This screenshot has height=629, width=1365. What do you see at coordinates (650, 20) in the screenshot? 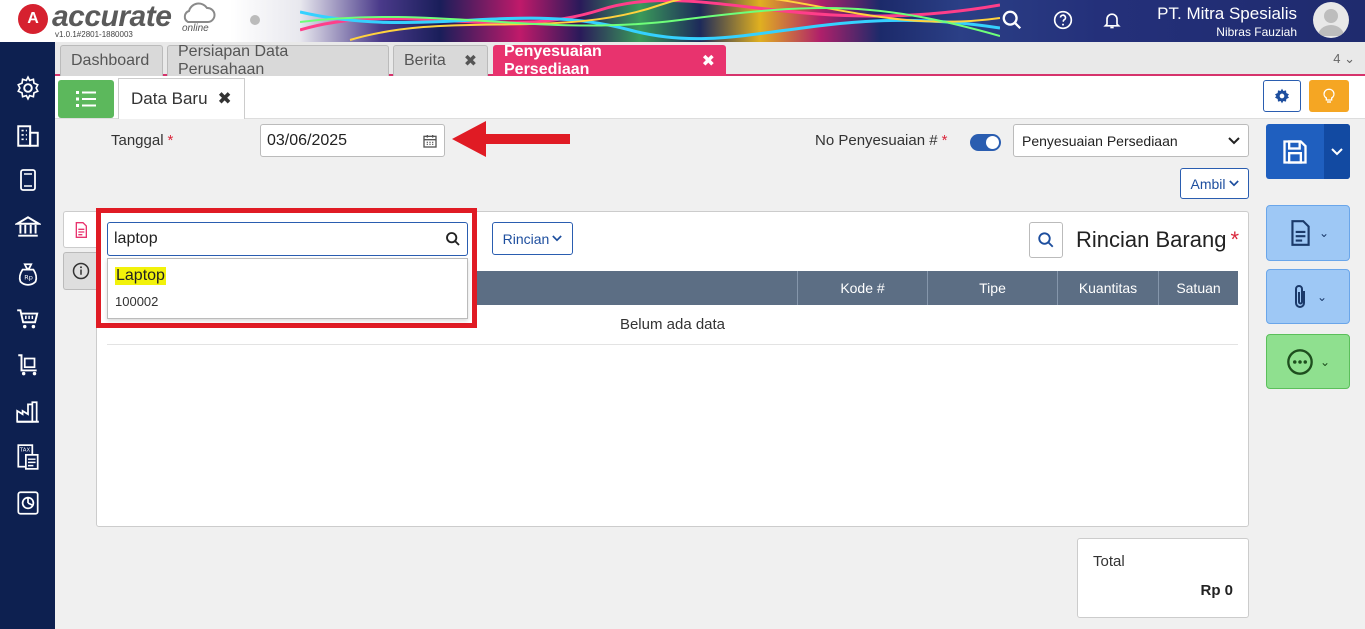
I see `header-decoration` at bounding box center [650, 20].